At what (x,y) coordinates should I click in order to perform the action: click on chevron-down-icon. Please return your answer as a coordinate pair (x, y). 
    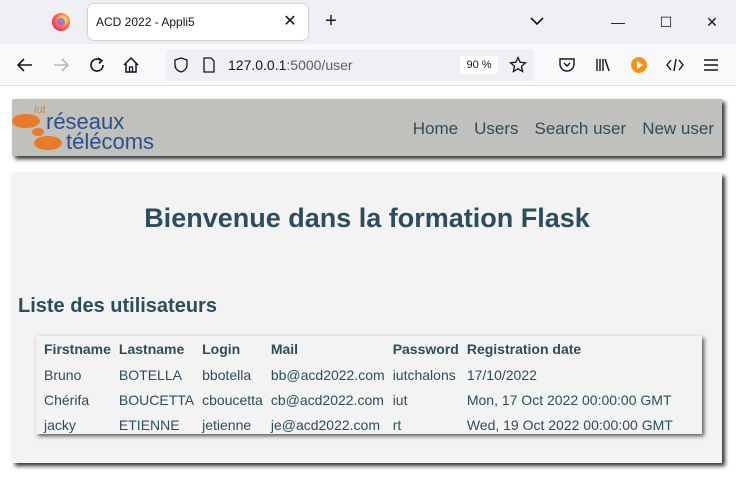
    Looking at the image, I should click on (537, 21).